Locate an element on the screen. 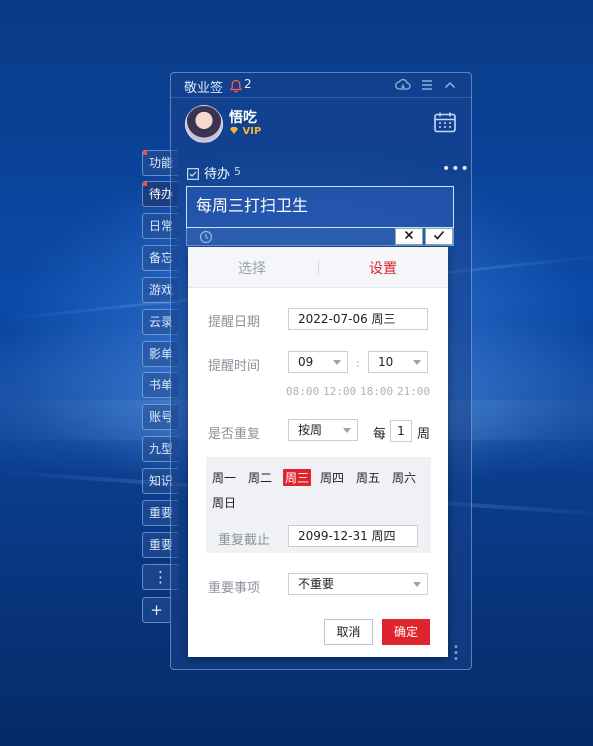 This screenshot has height=746, width=593. cloud-sync-icon is located at coordinates (403, 86).